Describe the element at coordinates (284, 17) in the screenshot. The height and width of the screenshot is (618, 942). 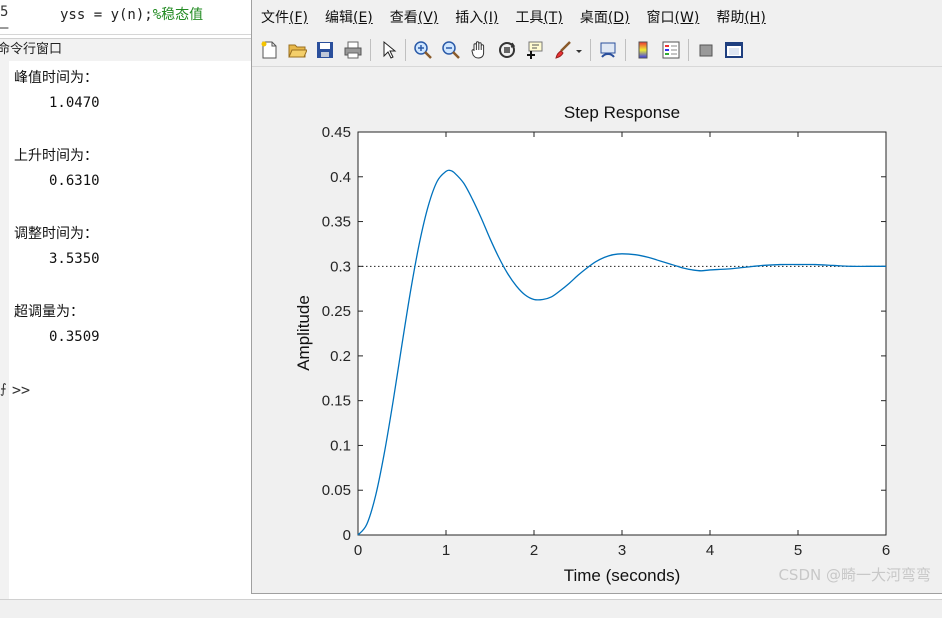
I see `menu-file: 文件(F)` at that location.